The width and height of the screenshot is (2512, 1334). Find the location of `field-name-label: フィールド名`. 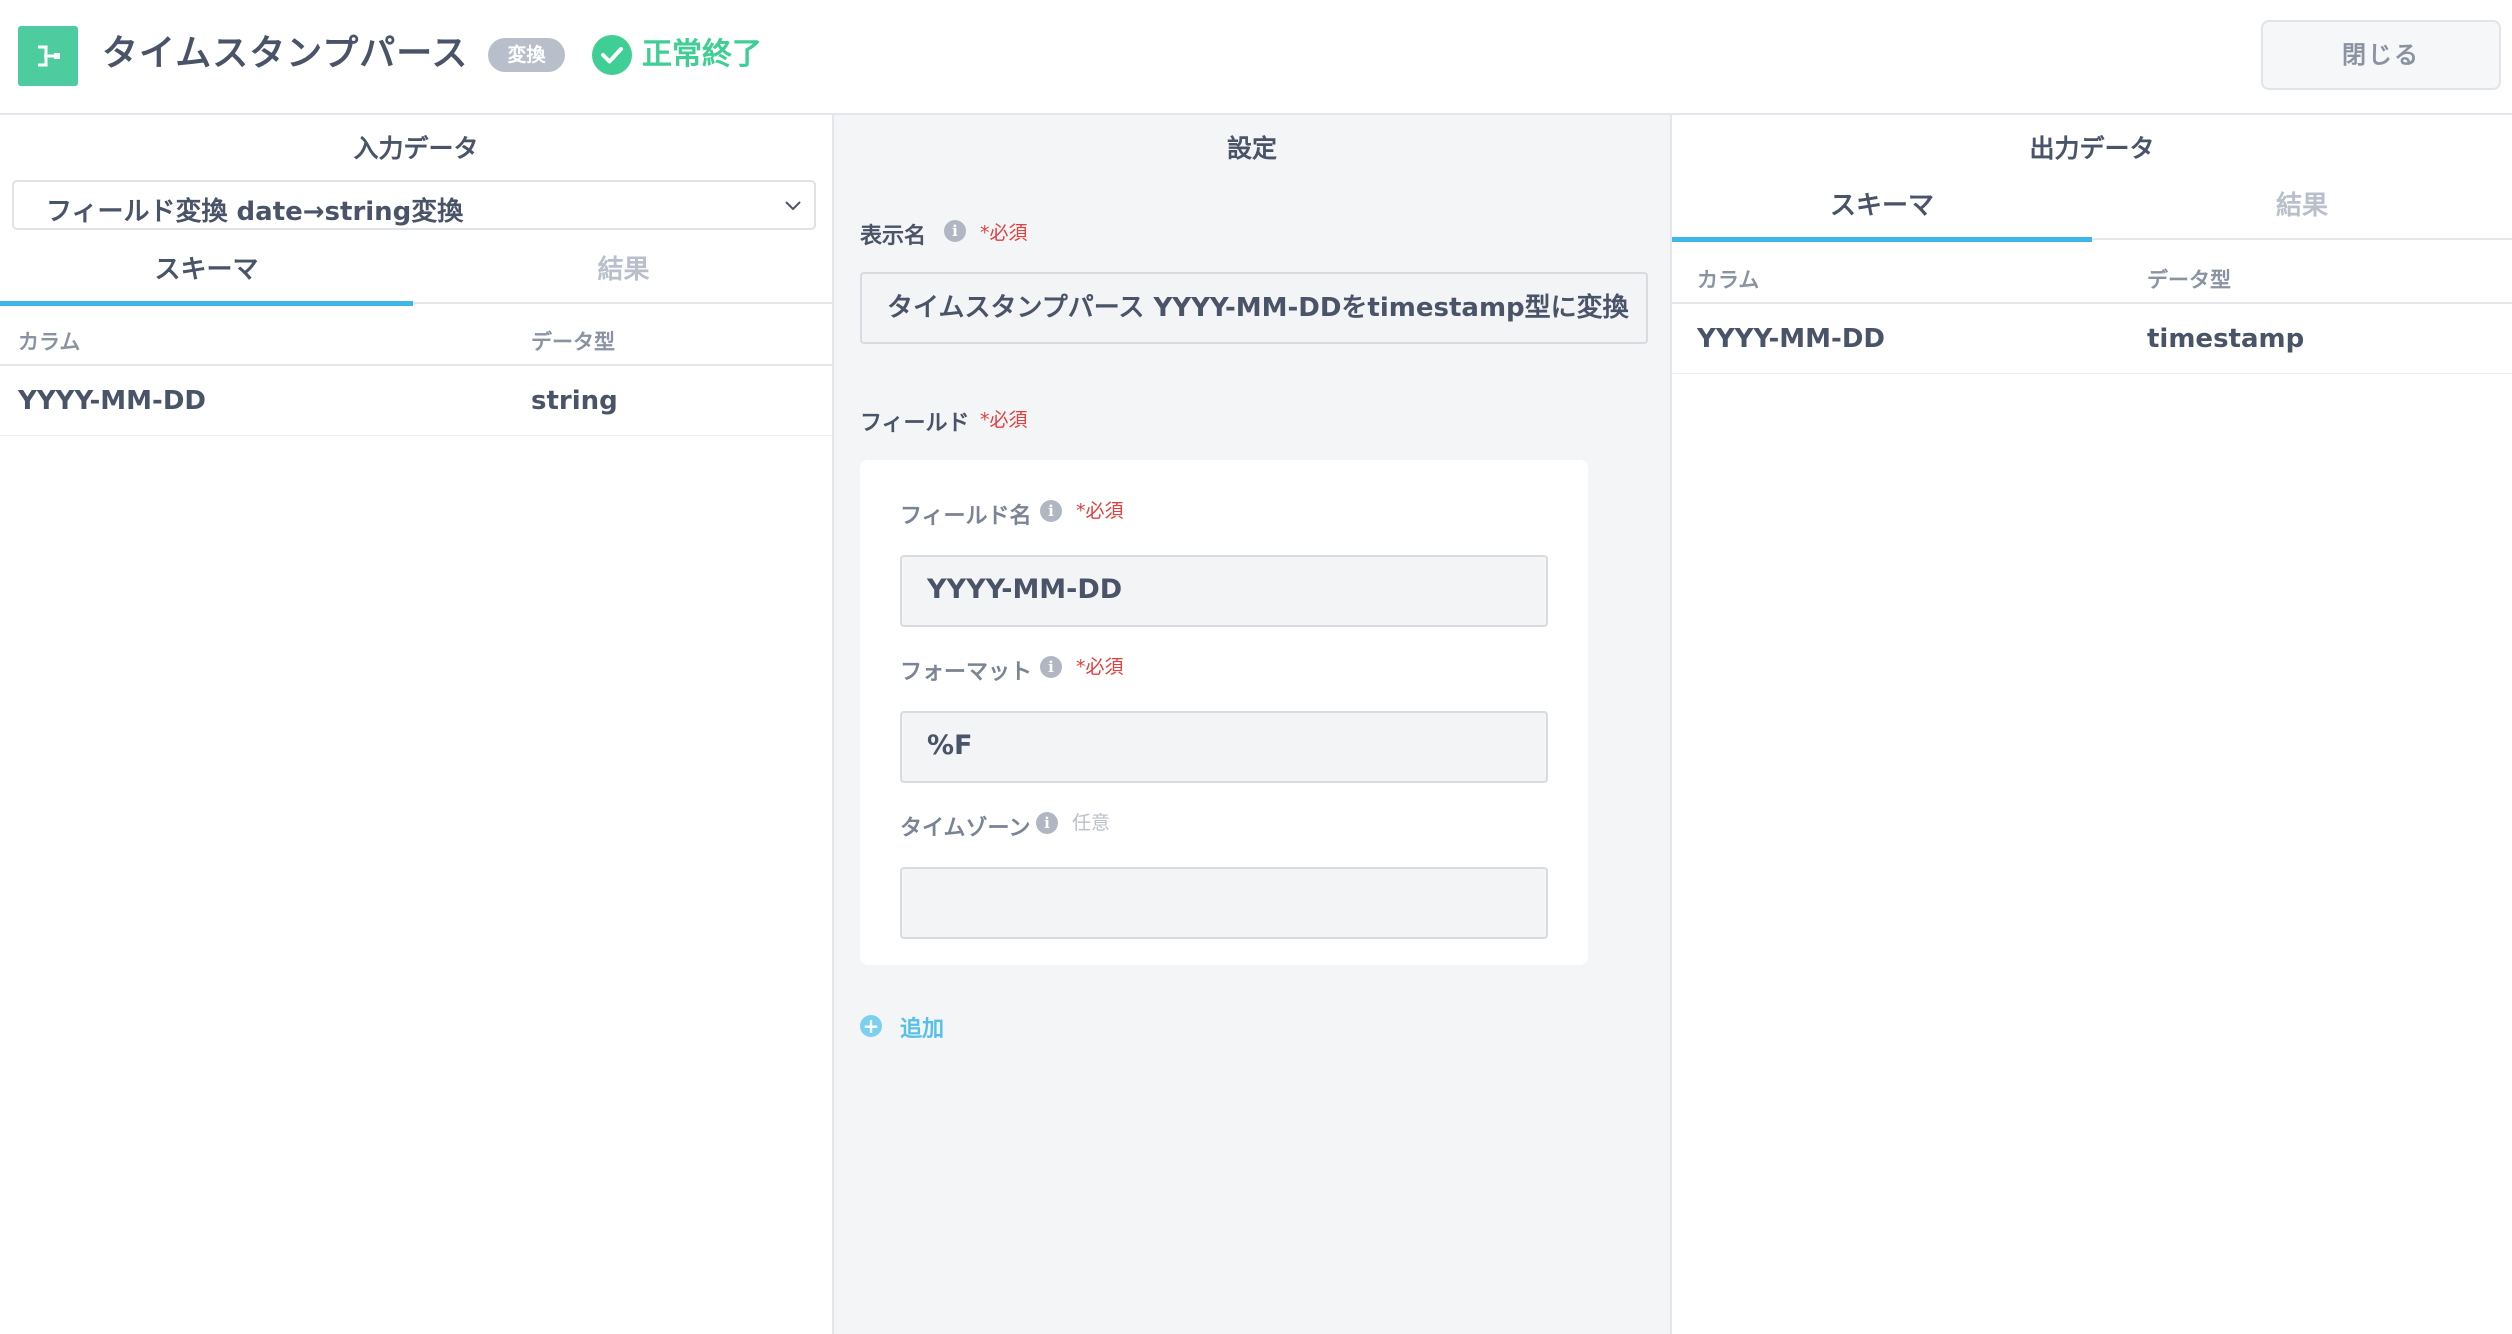

field-name-label: フィールド名 is located at coordinates (966, 516).